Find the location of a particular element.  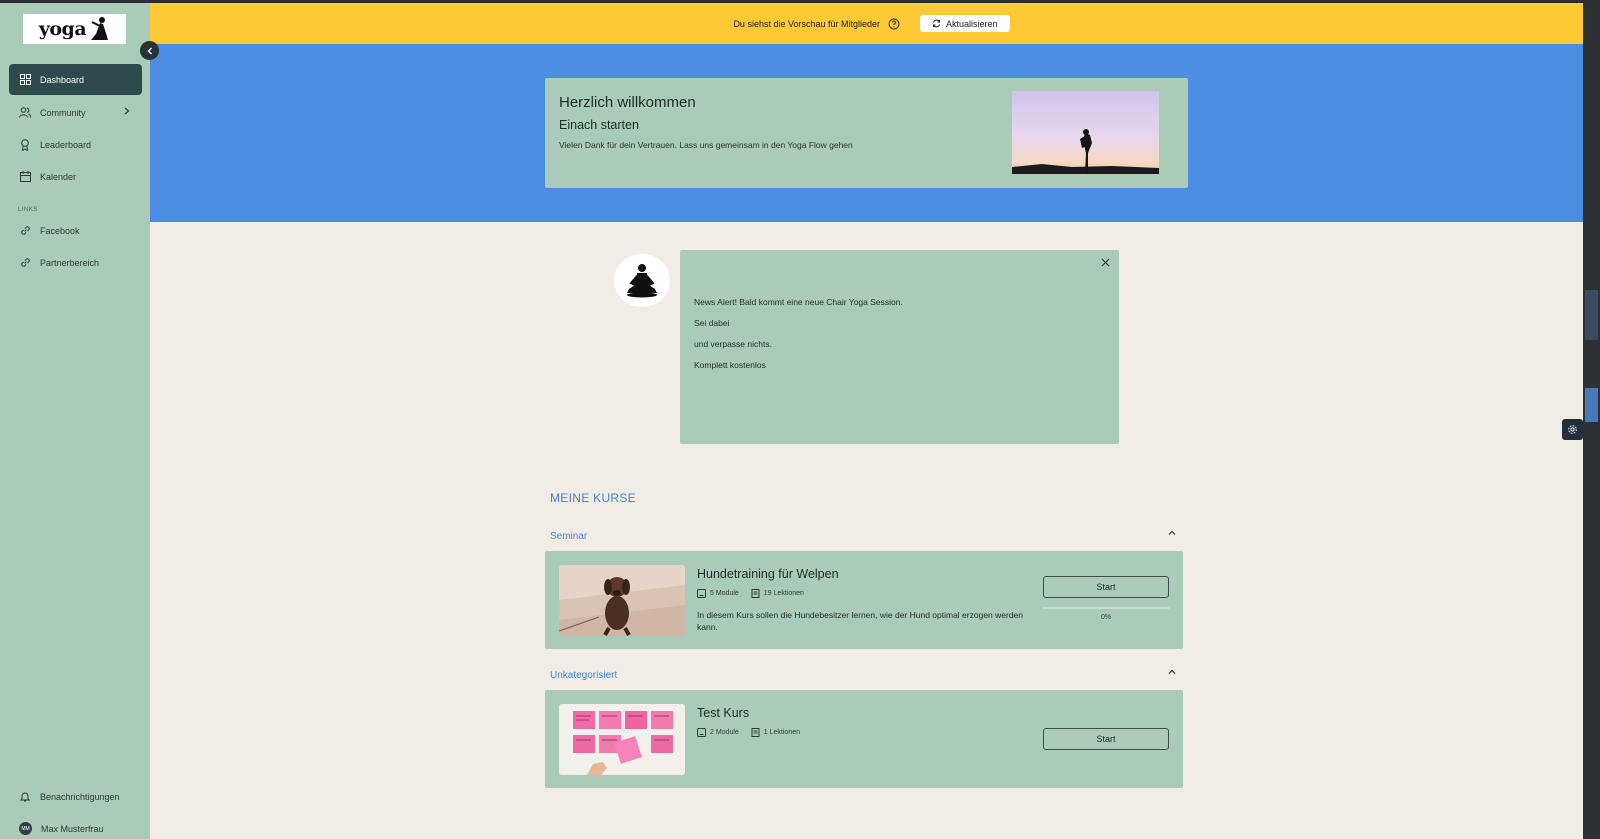

avatar: MM is located at coordinates (25, 828).